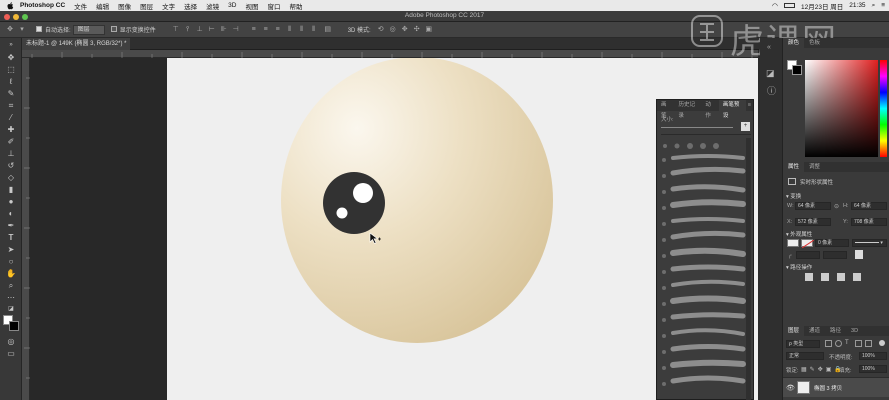 This screenshot has height=400, width=889. What do you see at coordinates (295, 6) in the screenshot?
I see `menu-help: 帮助` at bounding box center [295, 6].